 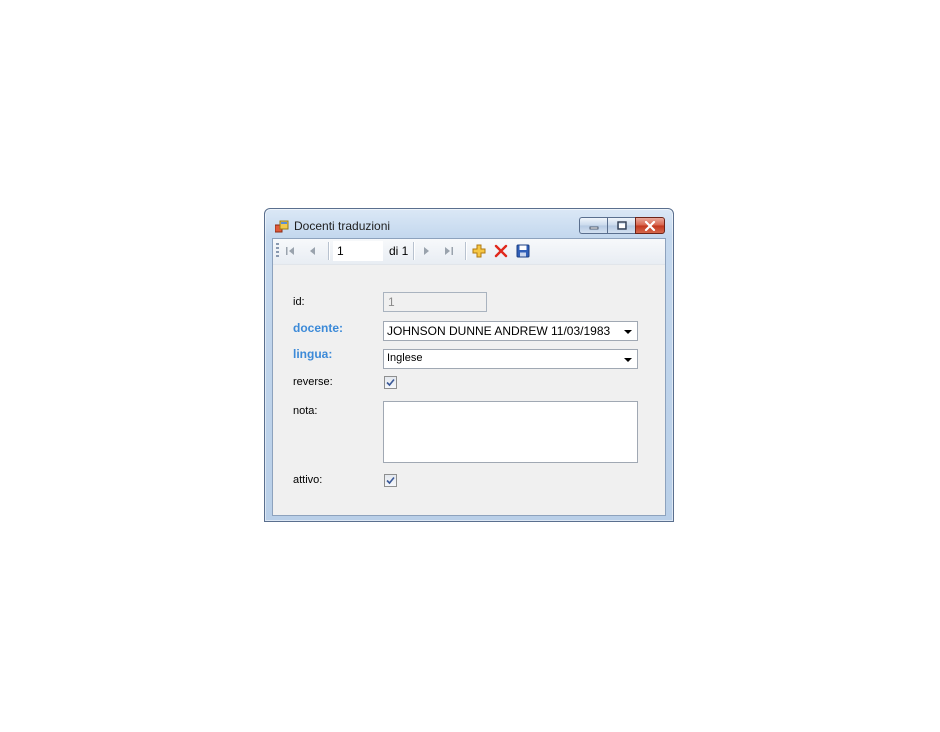 What do you see at coordinates (469, 252) in the screenshot?
I see `binding-navigator: di 1` at bounding box center [469, 252].